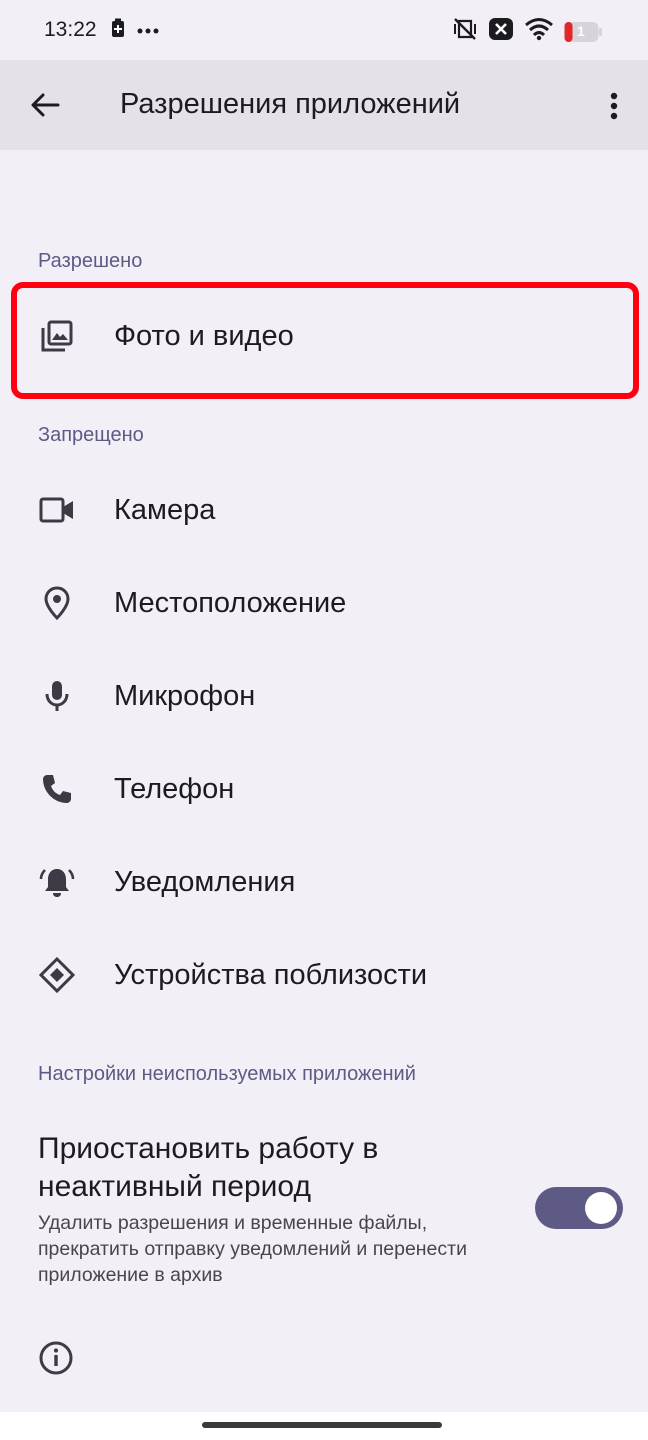  I want to click on pause-inactive-setting-title: Приостановить работу в неактивный период, so click(253, 1168).